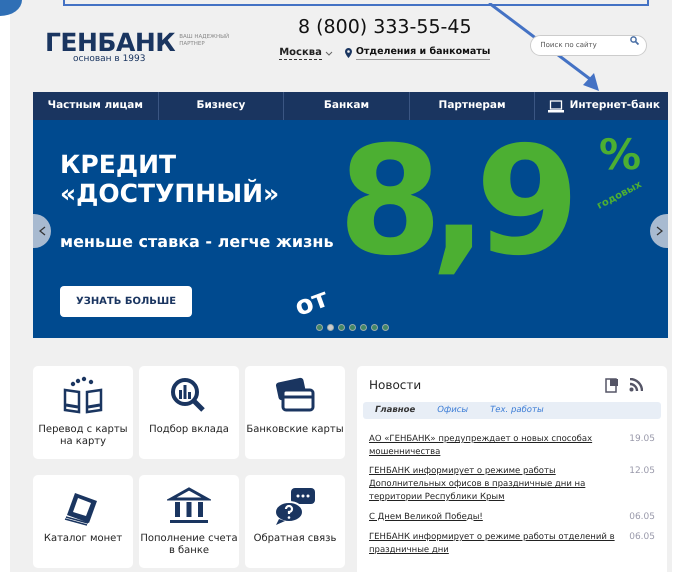 This screenshot has height=572, width=693. What do you see at coordinates (118, 164) in the screenshot?
I see `banner-title: КРЕДИТ` at bounding box center [118, 164].